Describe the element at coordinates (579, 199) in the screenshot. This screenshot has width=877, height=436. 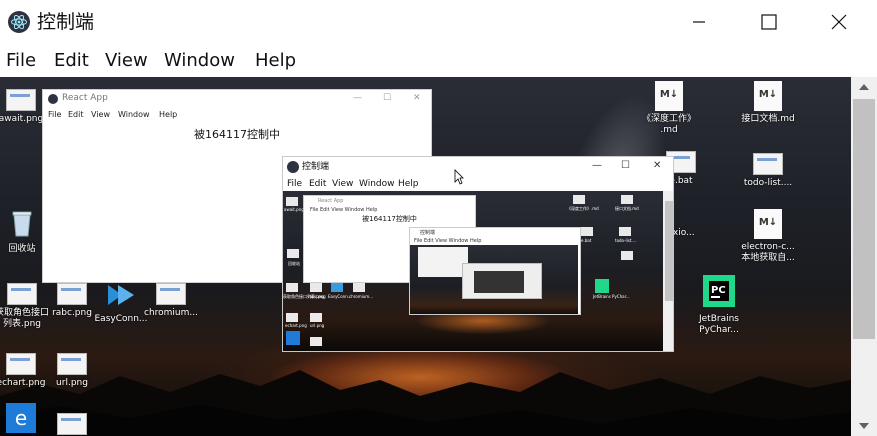
I see `nested-icon-deep-work` at that location.